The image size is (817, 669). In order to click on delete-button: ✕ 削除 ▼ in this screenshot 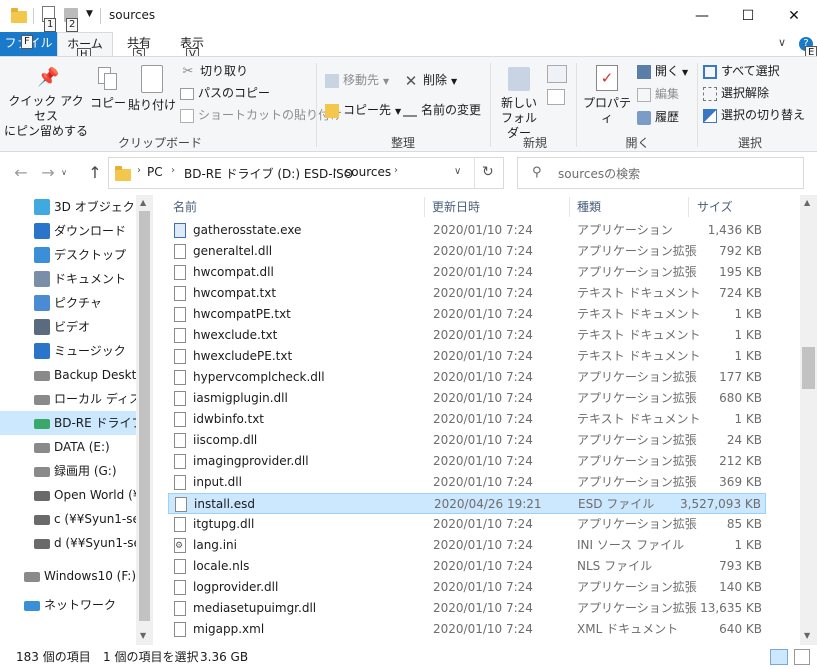, I will do `click(430, 80)`.